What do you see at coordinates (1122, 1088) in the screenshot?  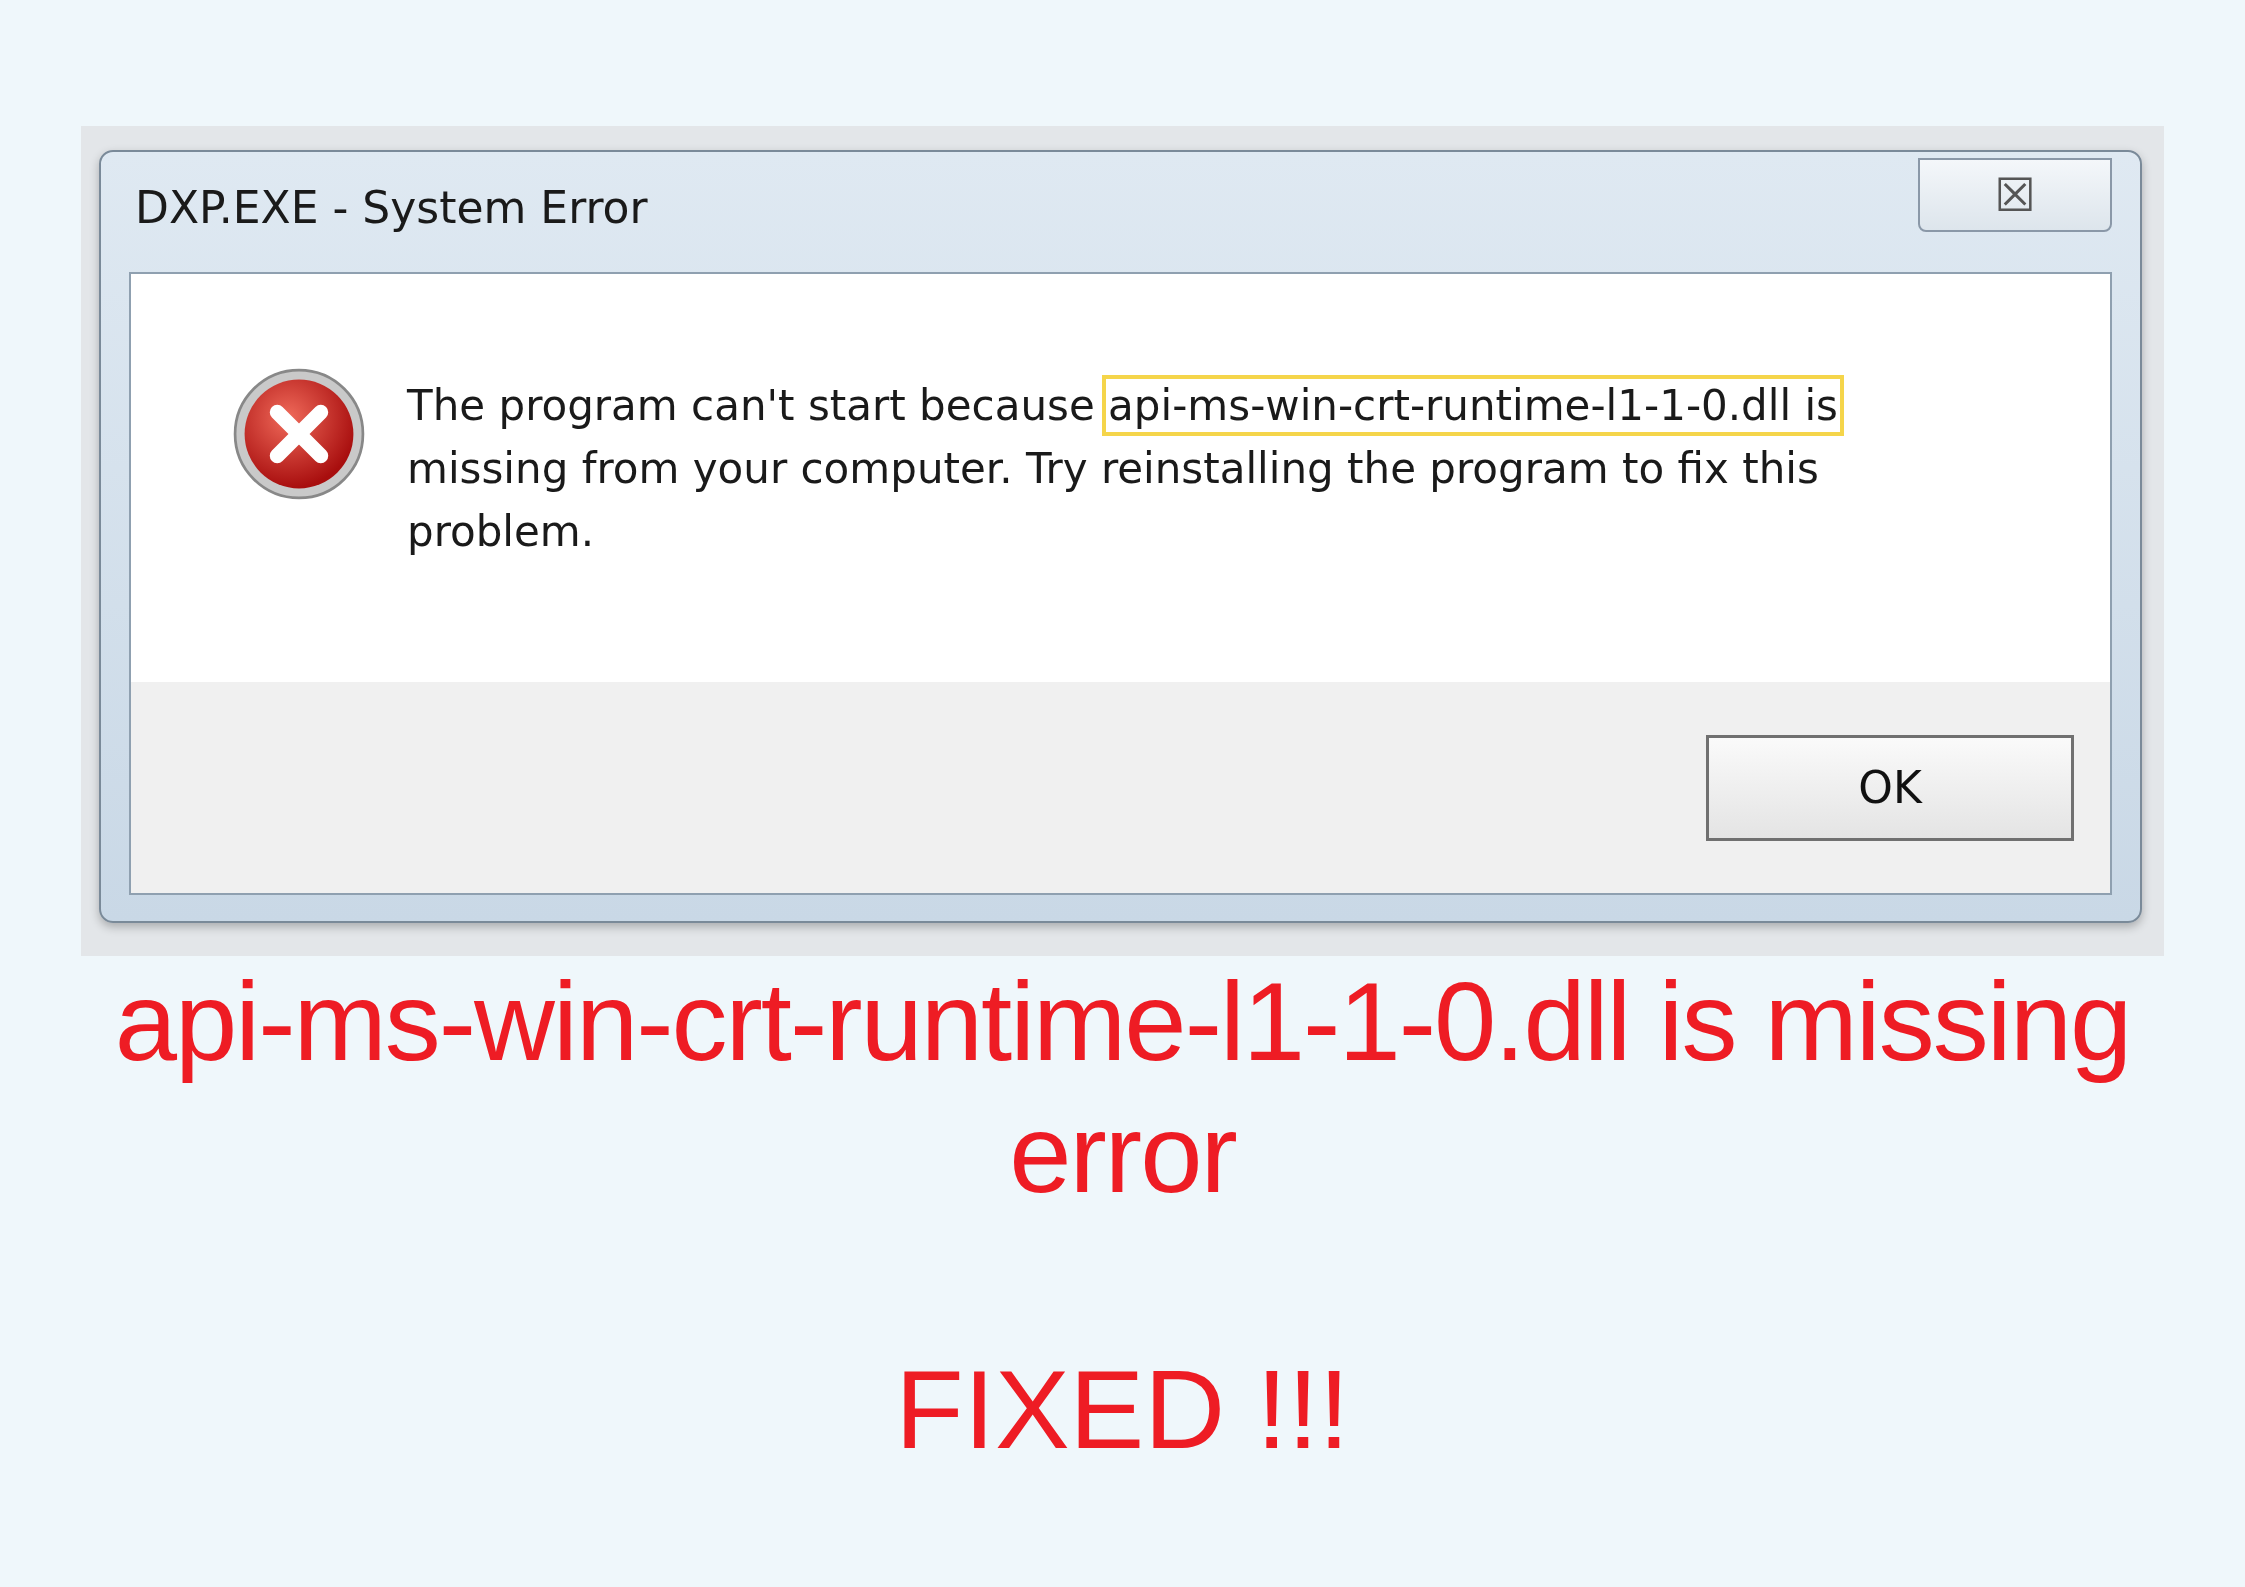 I see `headline: api-ms-win-crt-runtime-l1-1-0.dll is missing error` at bounding box center [1122, 1088].